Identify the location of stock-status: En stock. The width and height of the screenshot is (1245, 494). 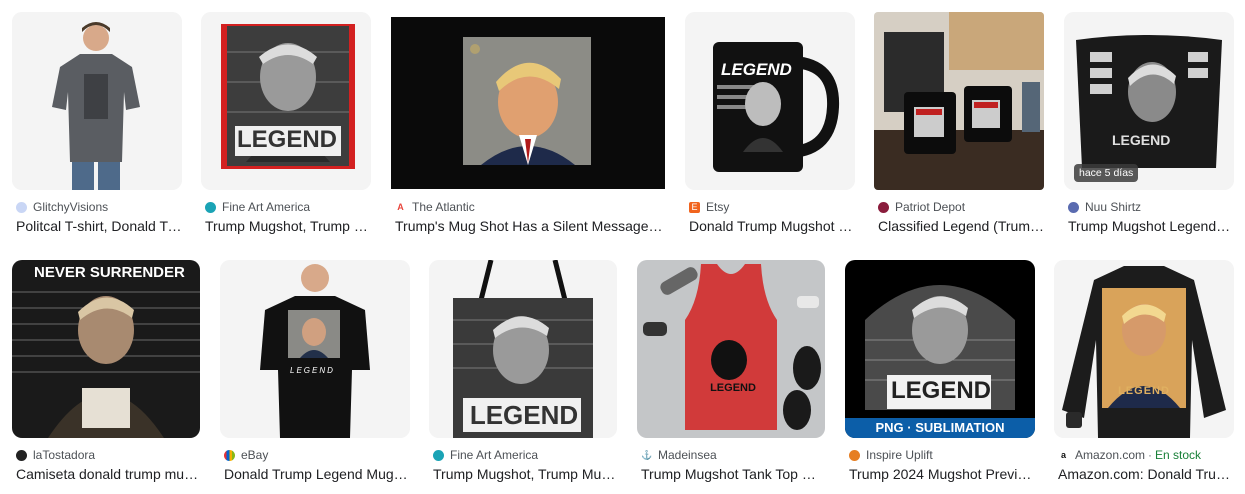
(1178, 455).